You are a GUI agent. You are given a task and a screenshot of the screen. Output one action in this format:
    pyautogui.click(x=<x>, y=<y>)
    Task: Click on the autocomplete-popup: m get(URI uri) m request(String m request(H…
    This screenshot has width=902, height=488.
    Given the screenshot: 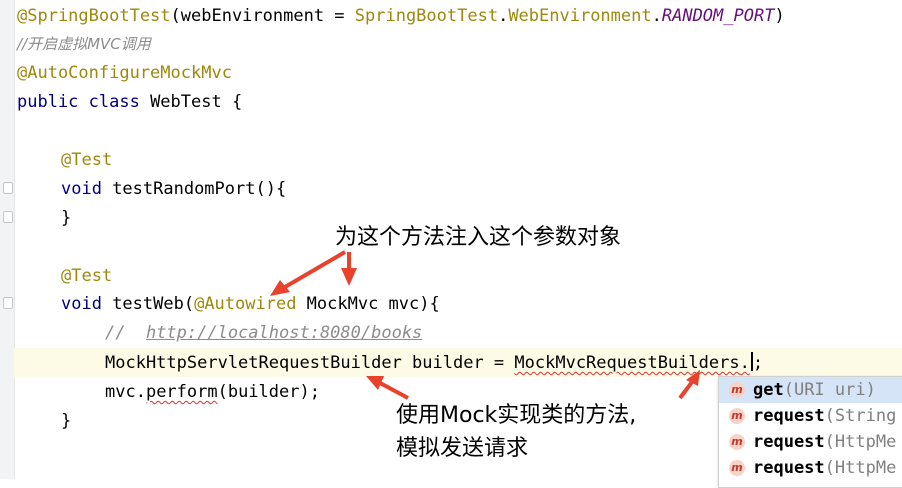 What is the action you would take?
    pyautogui.click(x=810, y=432)
    